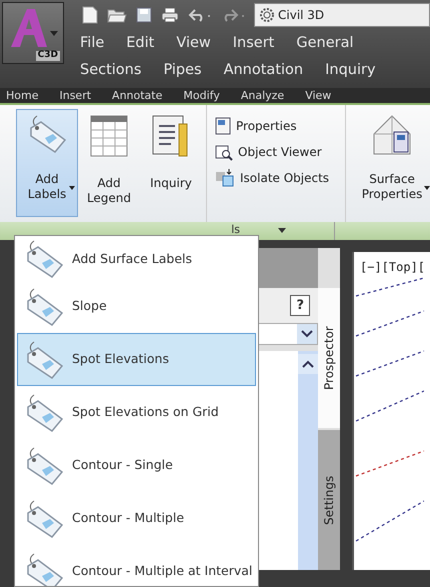  Describe the element at coordinates (75, 95) in the screenshot. I see `ribbon-tab: Insert` at that location.